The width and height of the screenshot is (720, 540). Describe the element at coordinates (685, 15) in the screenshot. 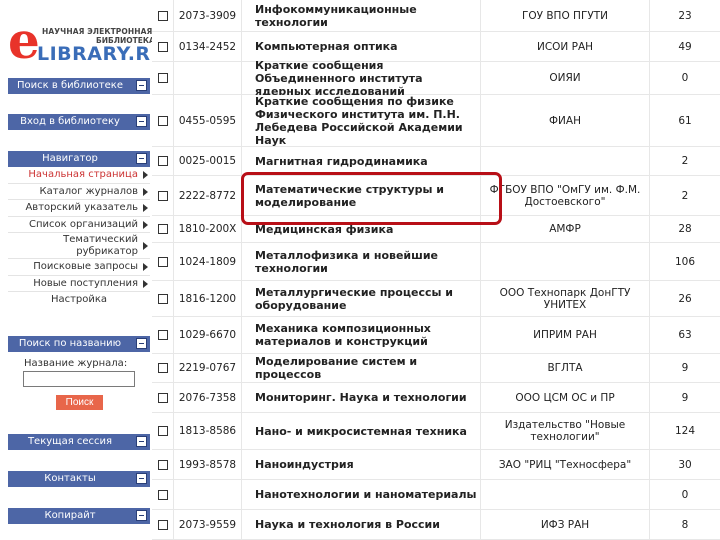

I see `count-cell: 23` at that location.